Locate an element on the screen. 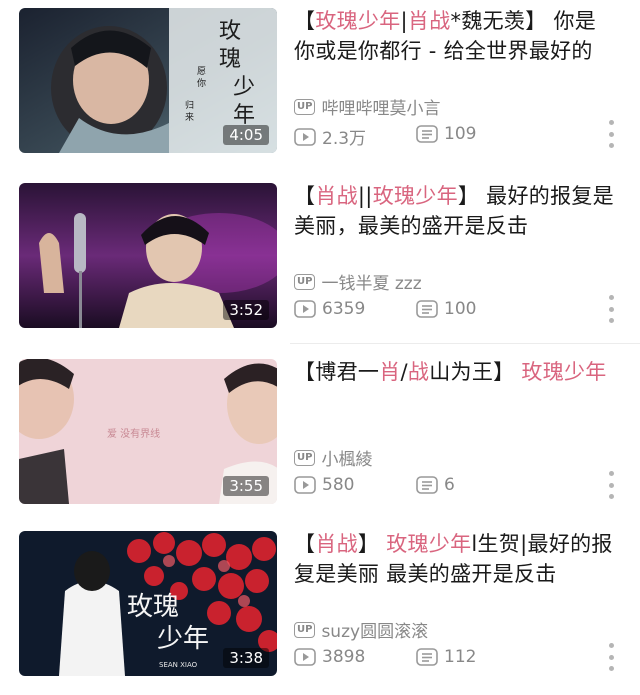  uploader-row: UP 一钱半夏 zzz is located at coordinates (358, 281).